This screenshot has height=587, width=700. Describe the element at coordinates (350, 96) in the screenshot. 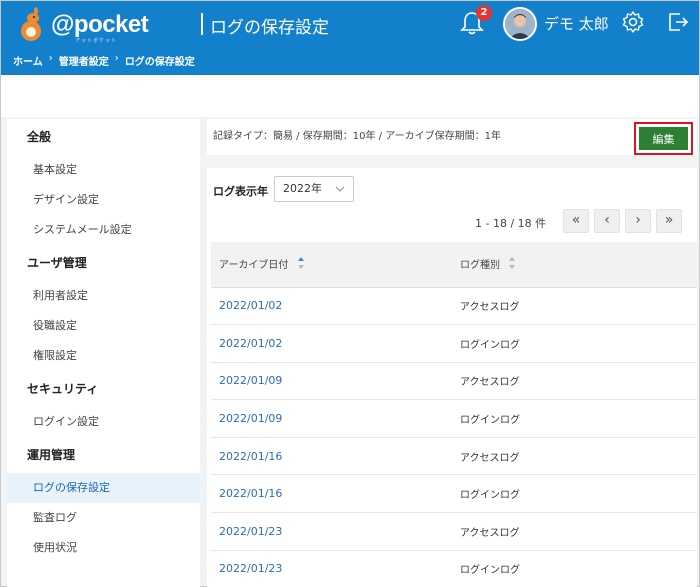

I see `sub-header-bar` at that location.